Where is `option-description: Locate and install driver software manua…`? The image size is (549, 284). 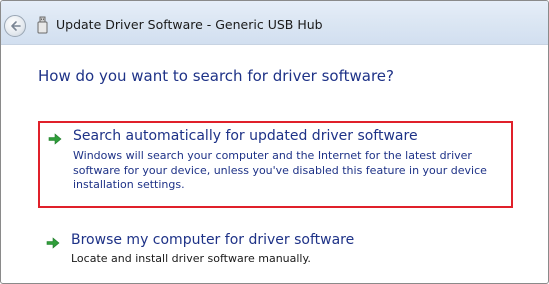
option-description: Locate and install driver software manua… is located at coordinates (191, 258).